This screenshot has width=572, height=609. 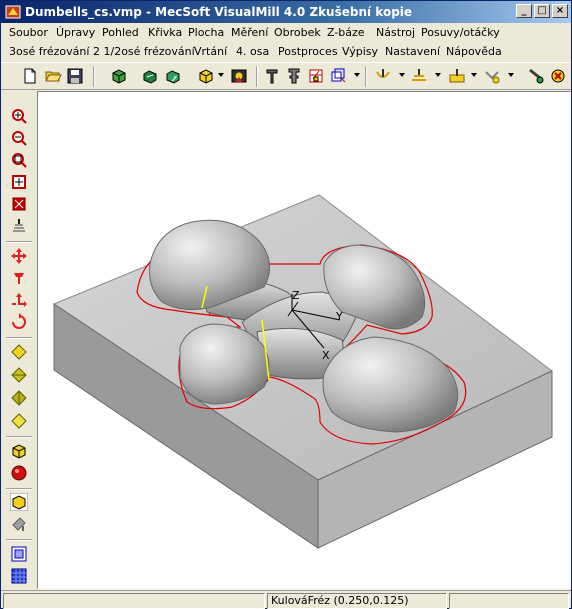 I want to click on cube-icon, so click(x=338, y=76).